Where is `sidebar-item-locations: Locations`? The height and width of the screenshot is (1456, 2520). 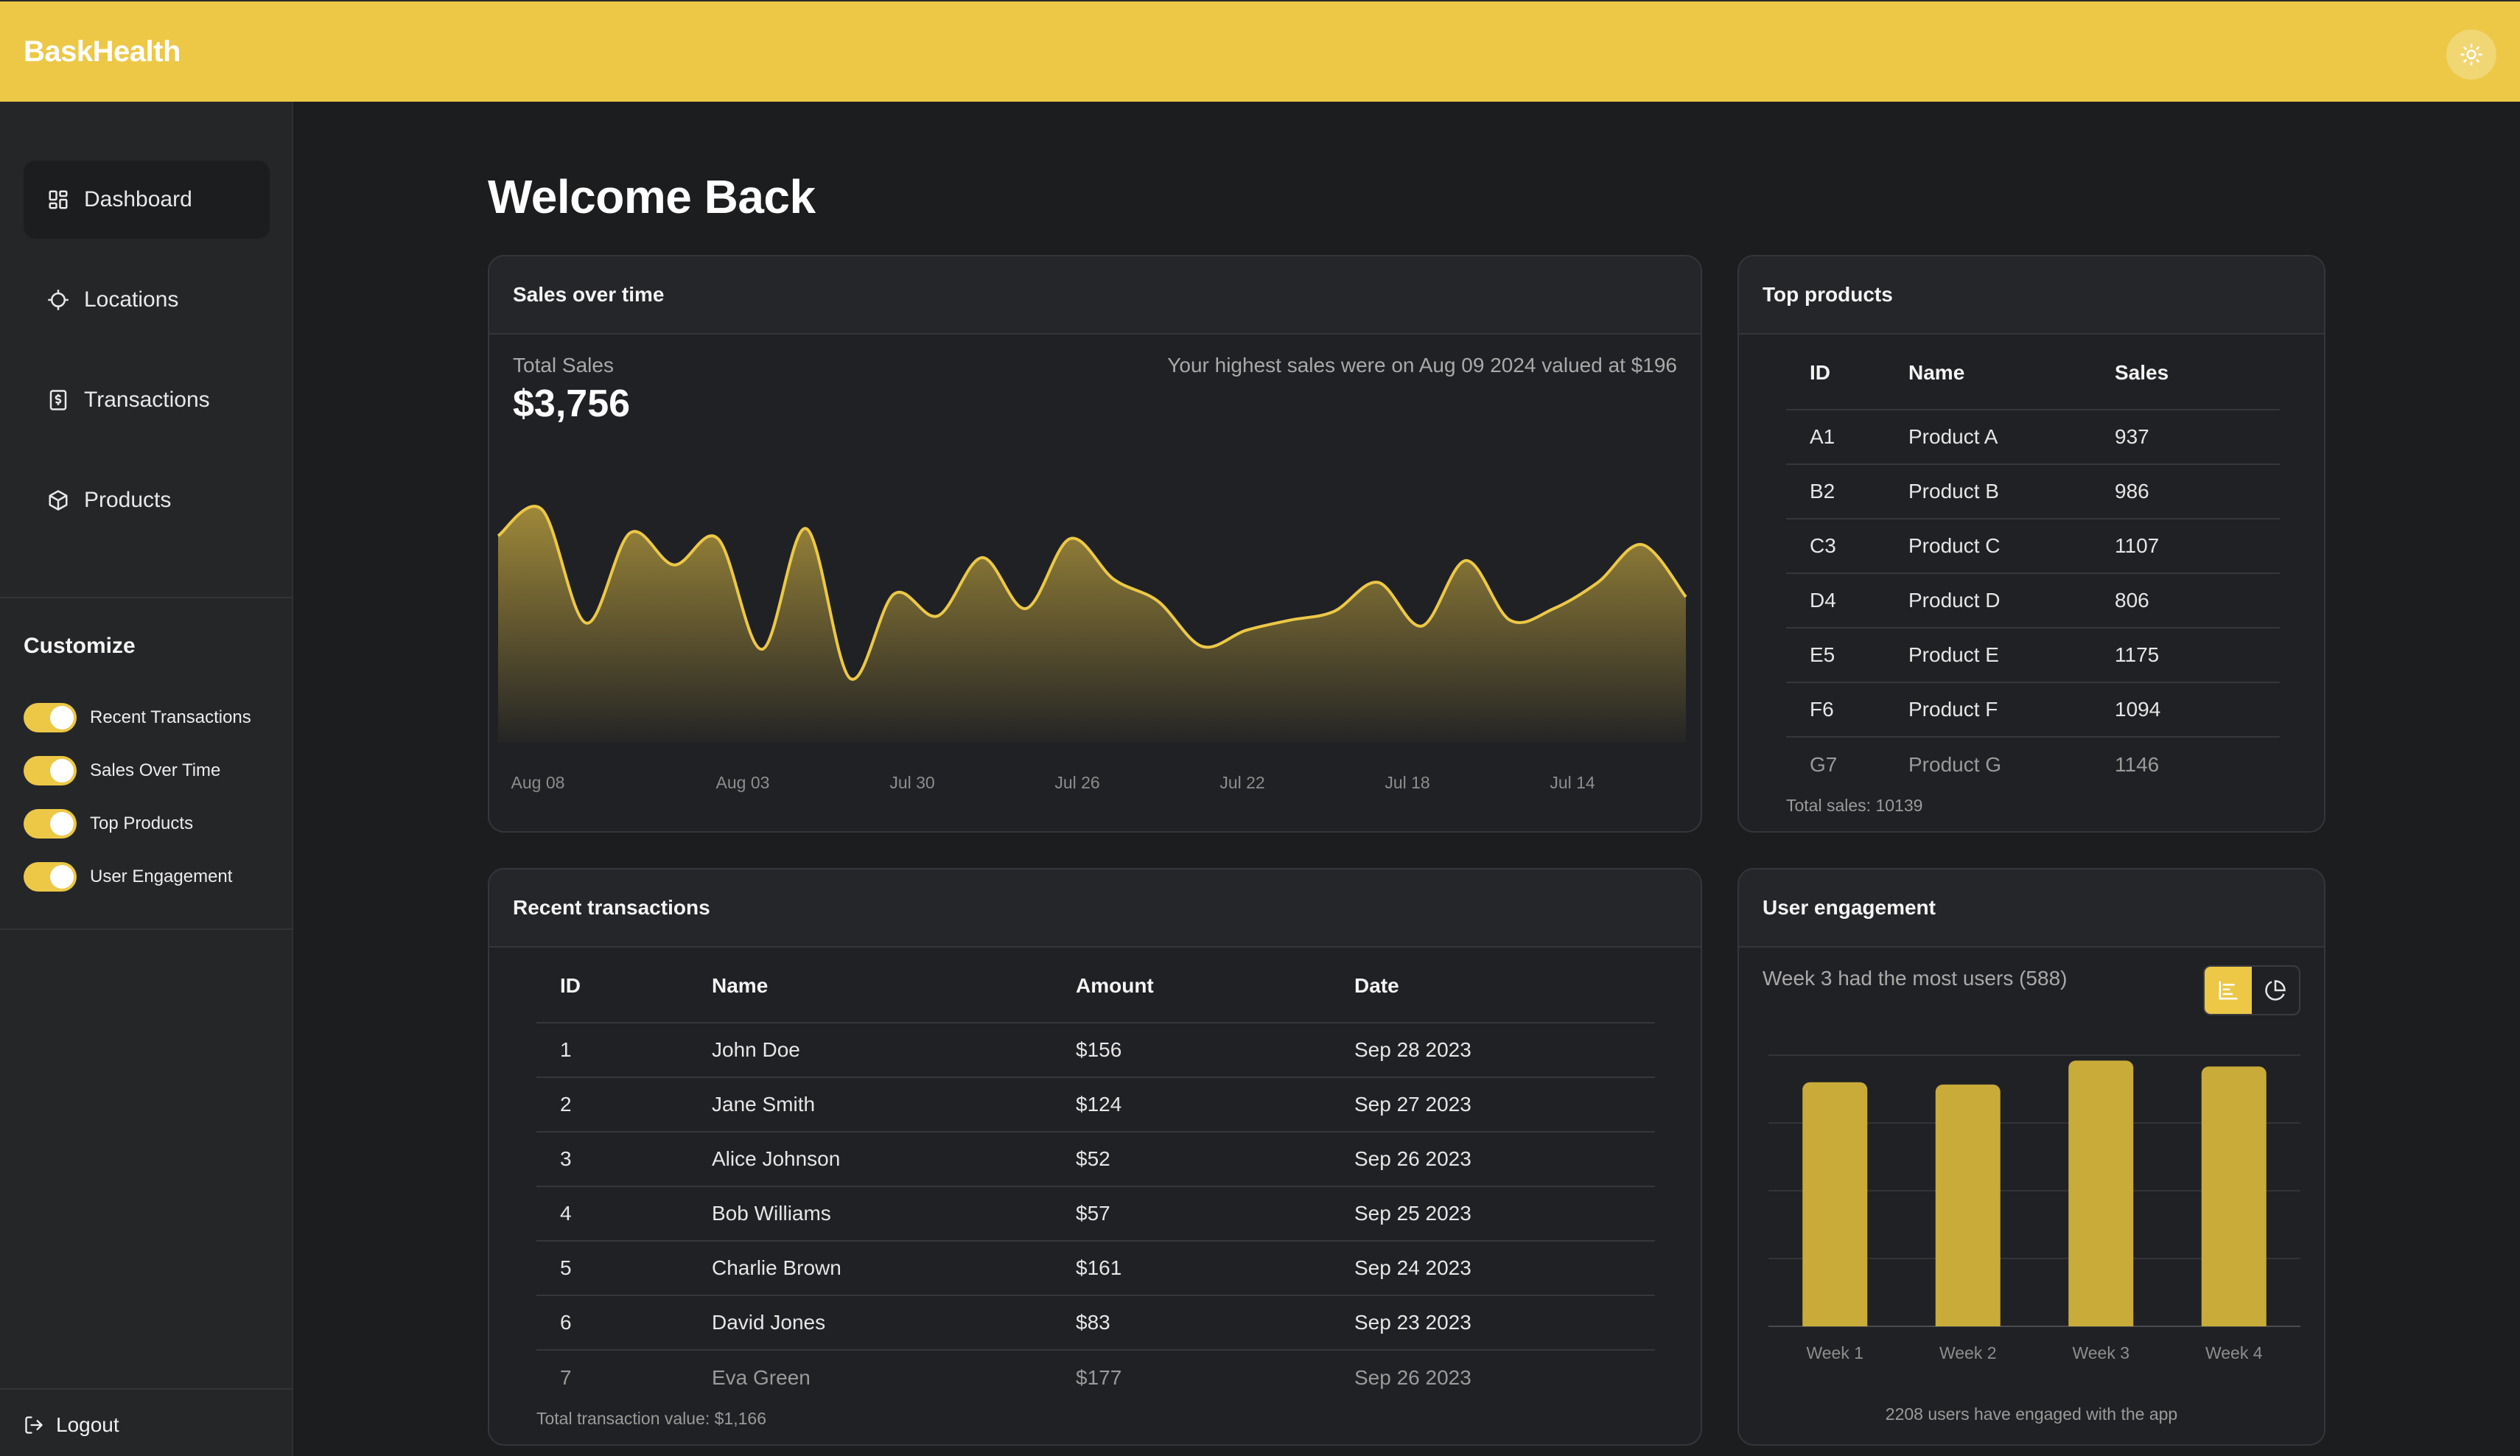
sidebar-item-locations: Locations is located at coordinates (147, 300).